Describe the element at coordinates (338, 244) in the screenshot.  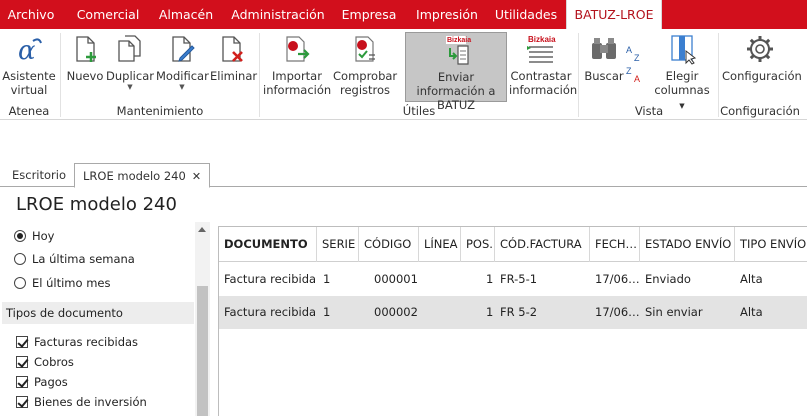
I see `column-header-serie: SERIE` at that location.